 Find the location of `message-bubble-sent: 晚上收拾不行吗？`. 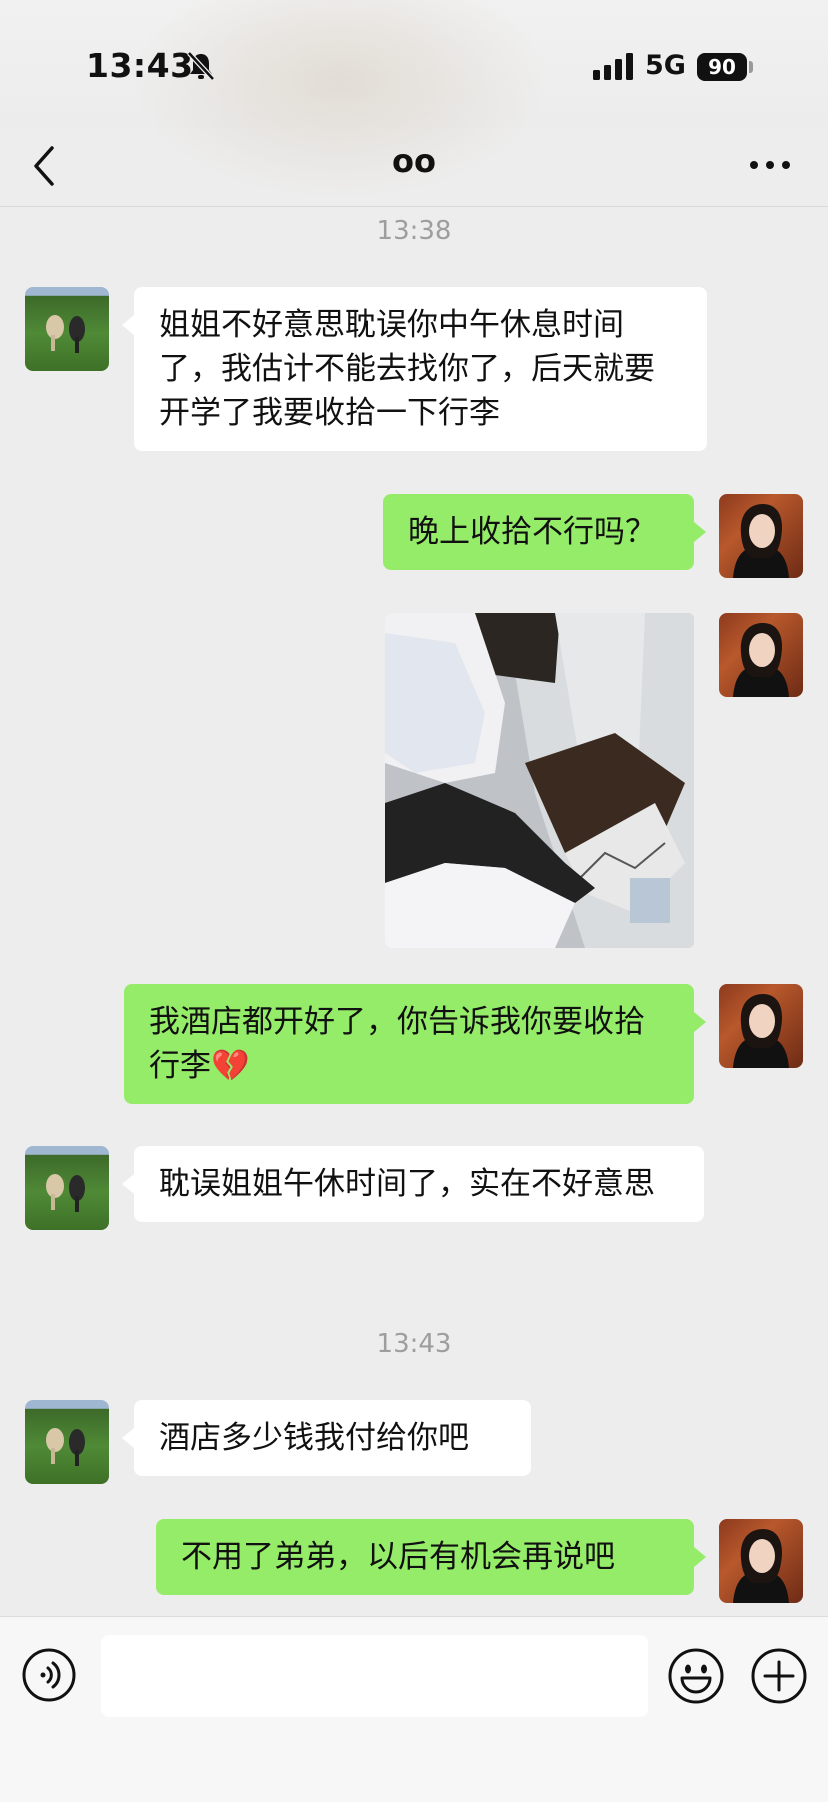

message-bubble-sent: 晚上收拾不行吗？ is located at coordinates (544, 532).